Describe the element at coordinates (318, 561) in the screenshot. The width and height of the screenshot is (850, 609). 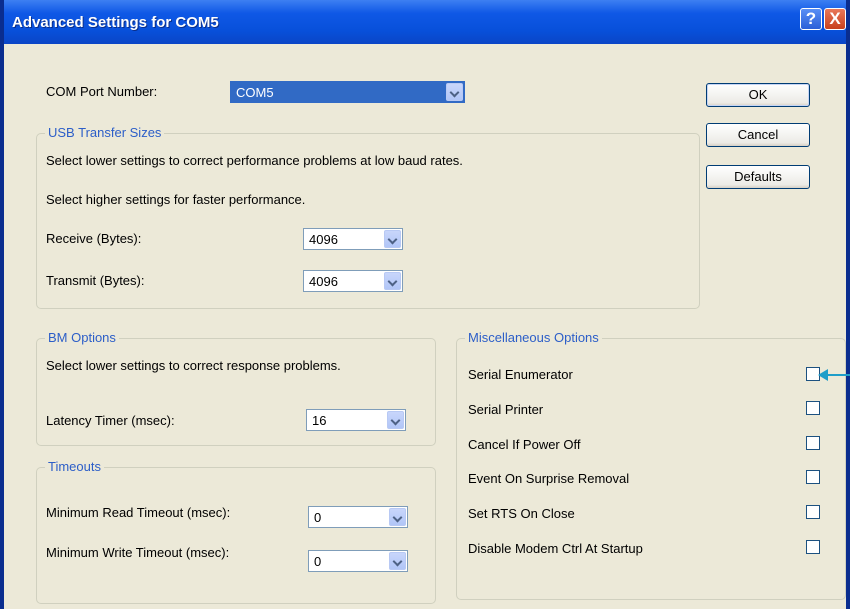
I see `write-timeout-value: 0` at that location.